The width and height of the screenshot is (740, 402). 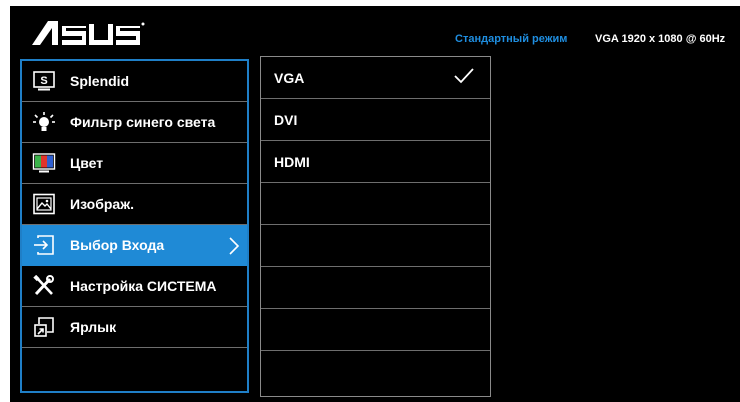 What do you see at coordinates (143, 286) in the screenshot?
I see `menu-label-system-setup: Настройка СИСТЕМА` at bounding box center [143, 286].